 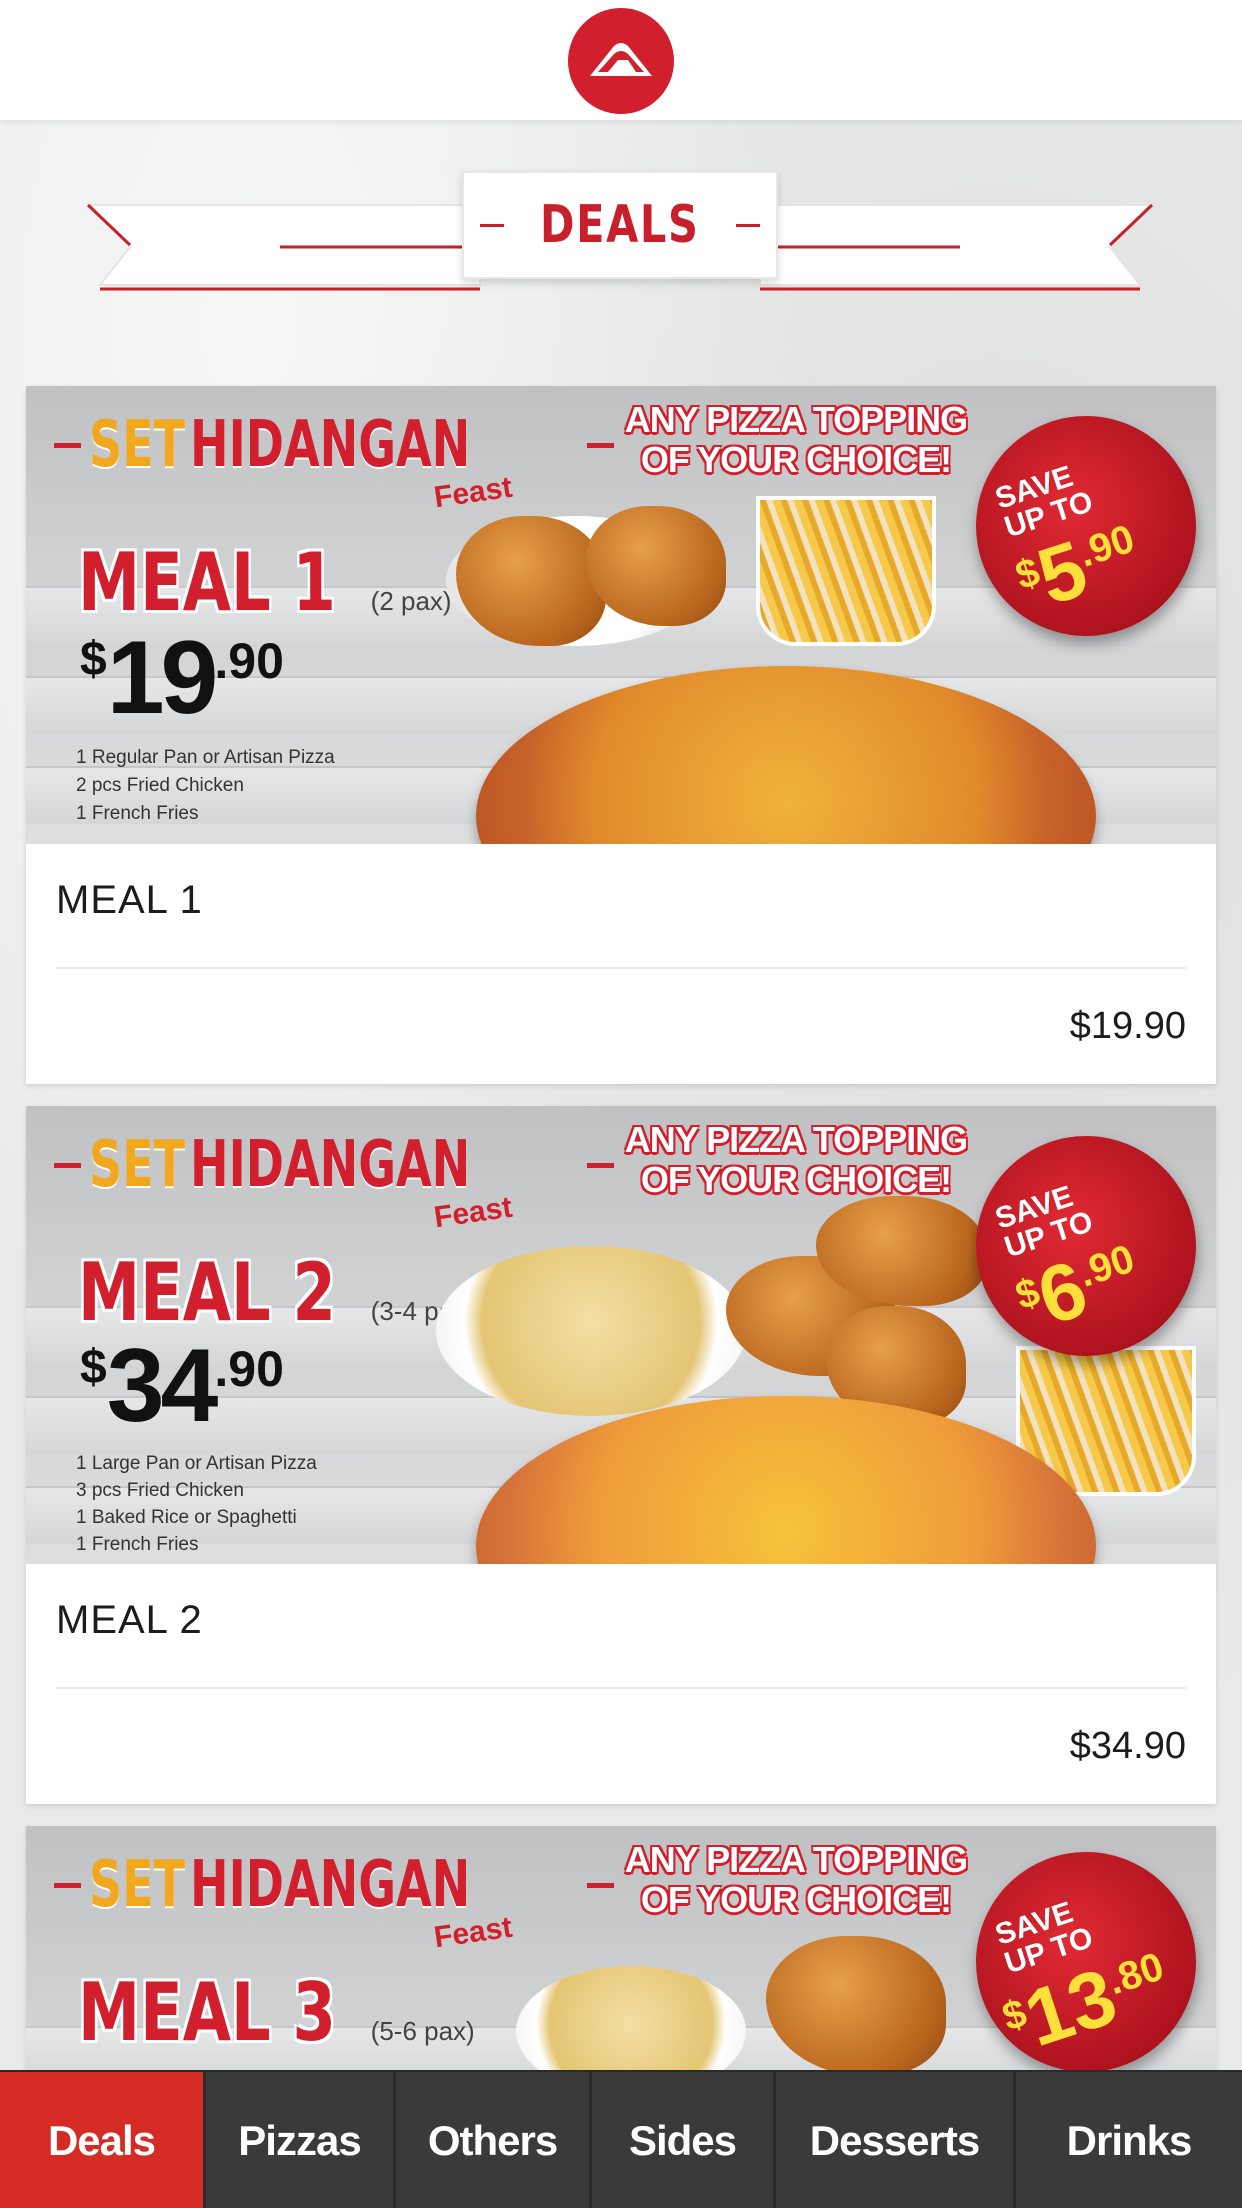 I want to click on tab-others: Others, so click(x=494, y=2140).